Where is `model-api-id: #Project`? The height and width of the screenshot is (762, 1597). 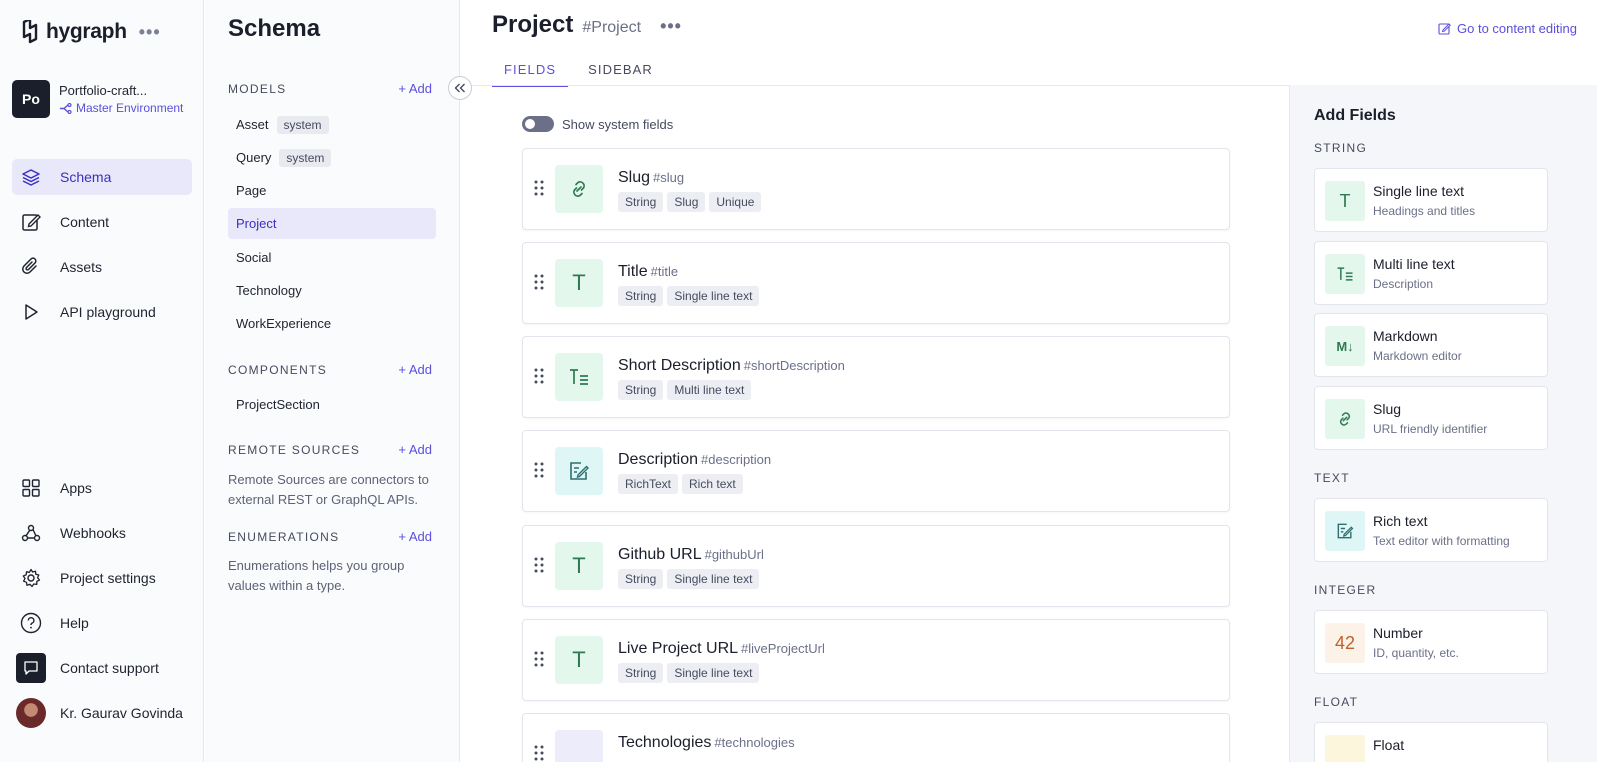 model-api-id: #Project is located at coordinates (612, 27).